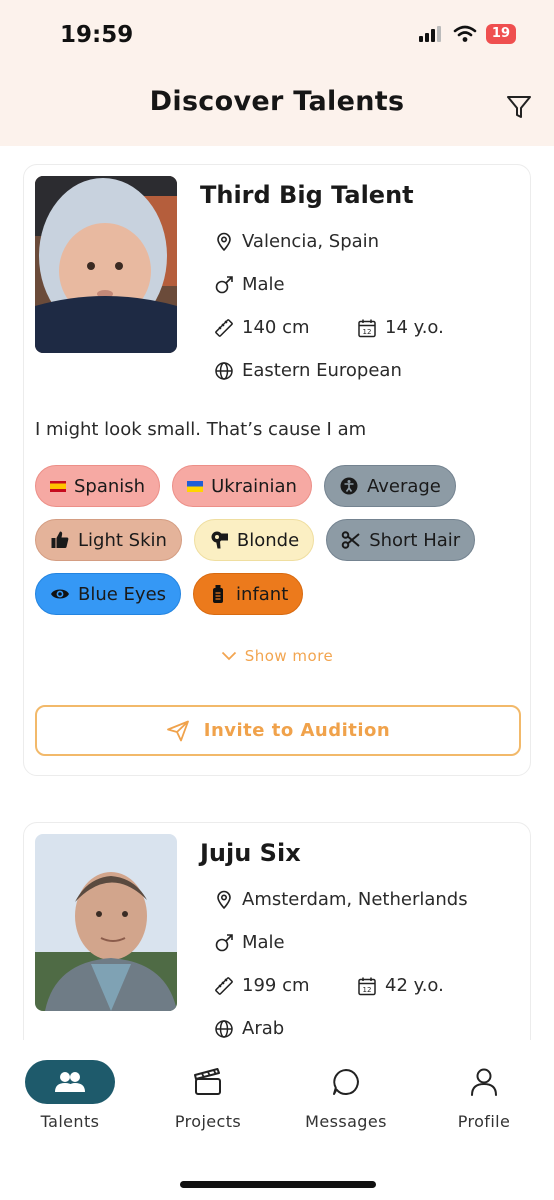 This screenshot has height=1200, width=554. I want to click on nav-messages-pill, so click(346, 1082).